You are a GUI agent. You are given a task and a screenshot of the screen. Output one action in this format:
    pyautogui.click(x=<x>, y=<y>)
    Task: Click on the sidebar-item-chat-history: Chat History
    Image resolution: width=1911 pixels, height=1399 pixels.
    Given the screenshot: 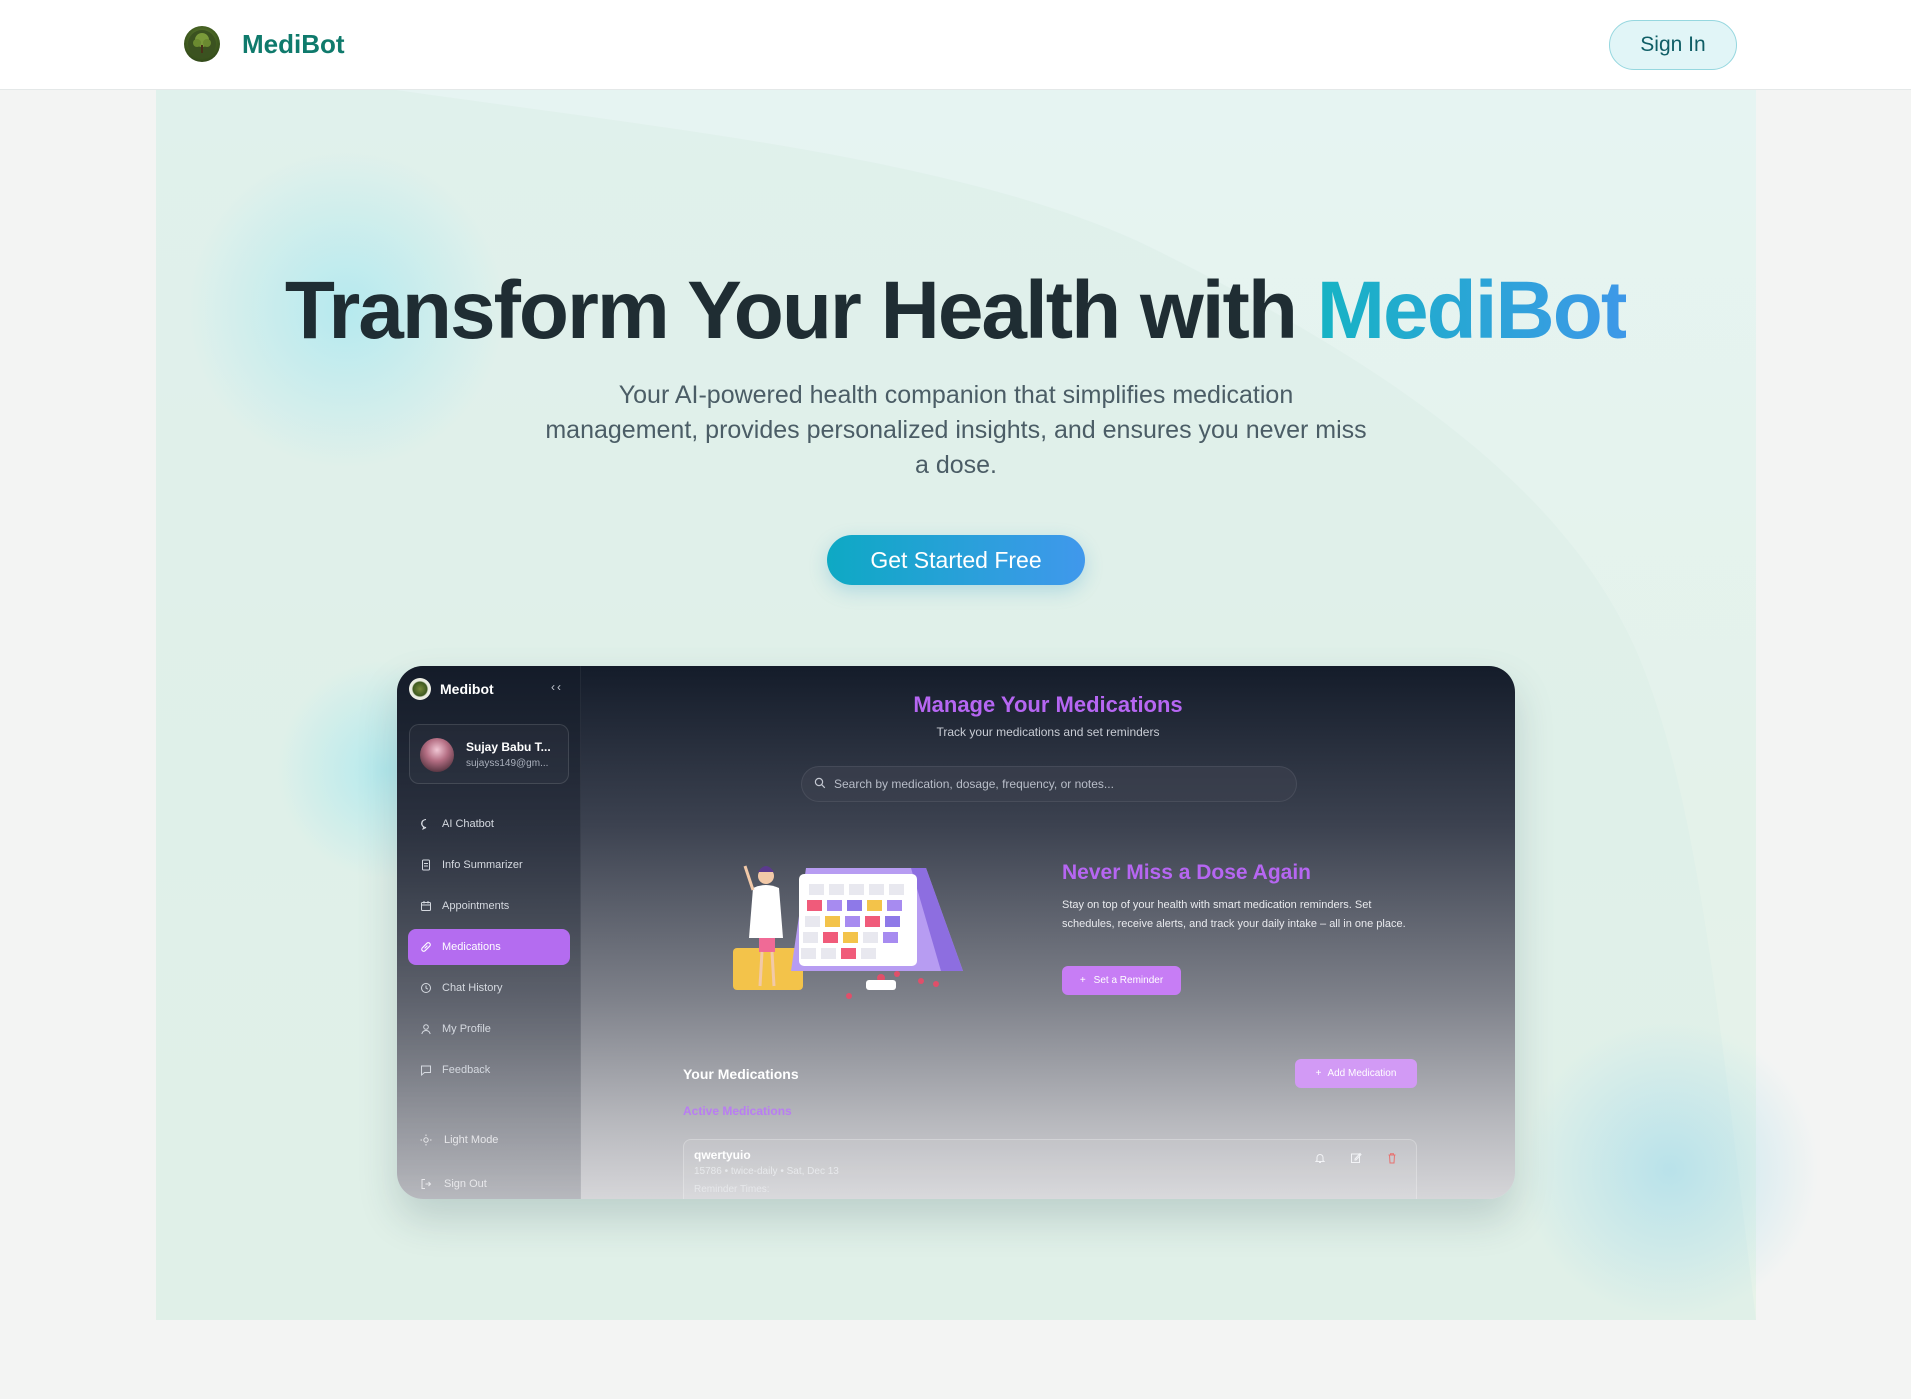 What is the action you would take?
    pyautogui.click(x=489, y=988)
    